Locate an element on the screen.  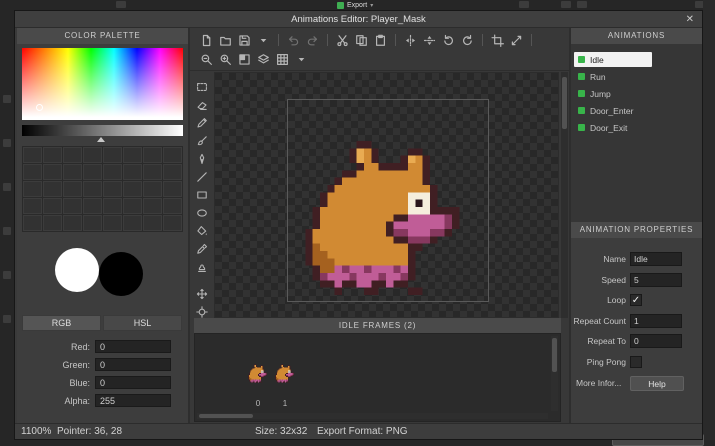
grid-icon is located at coordinates (282, 59).